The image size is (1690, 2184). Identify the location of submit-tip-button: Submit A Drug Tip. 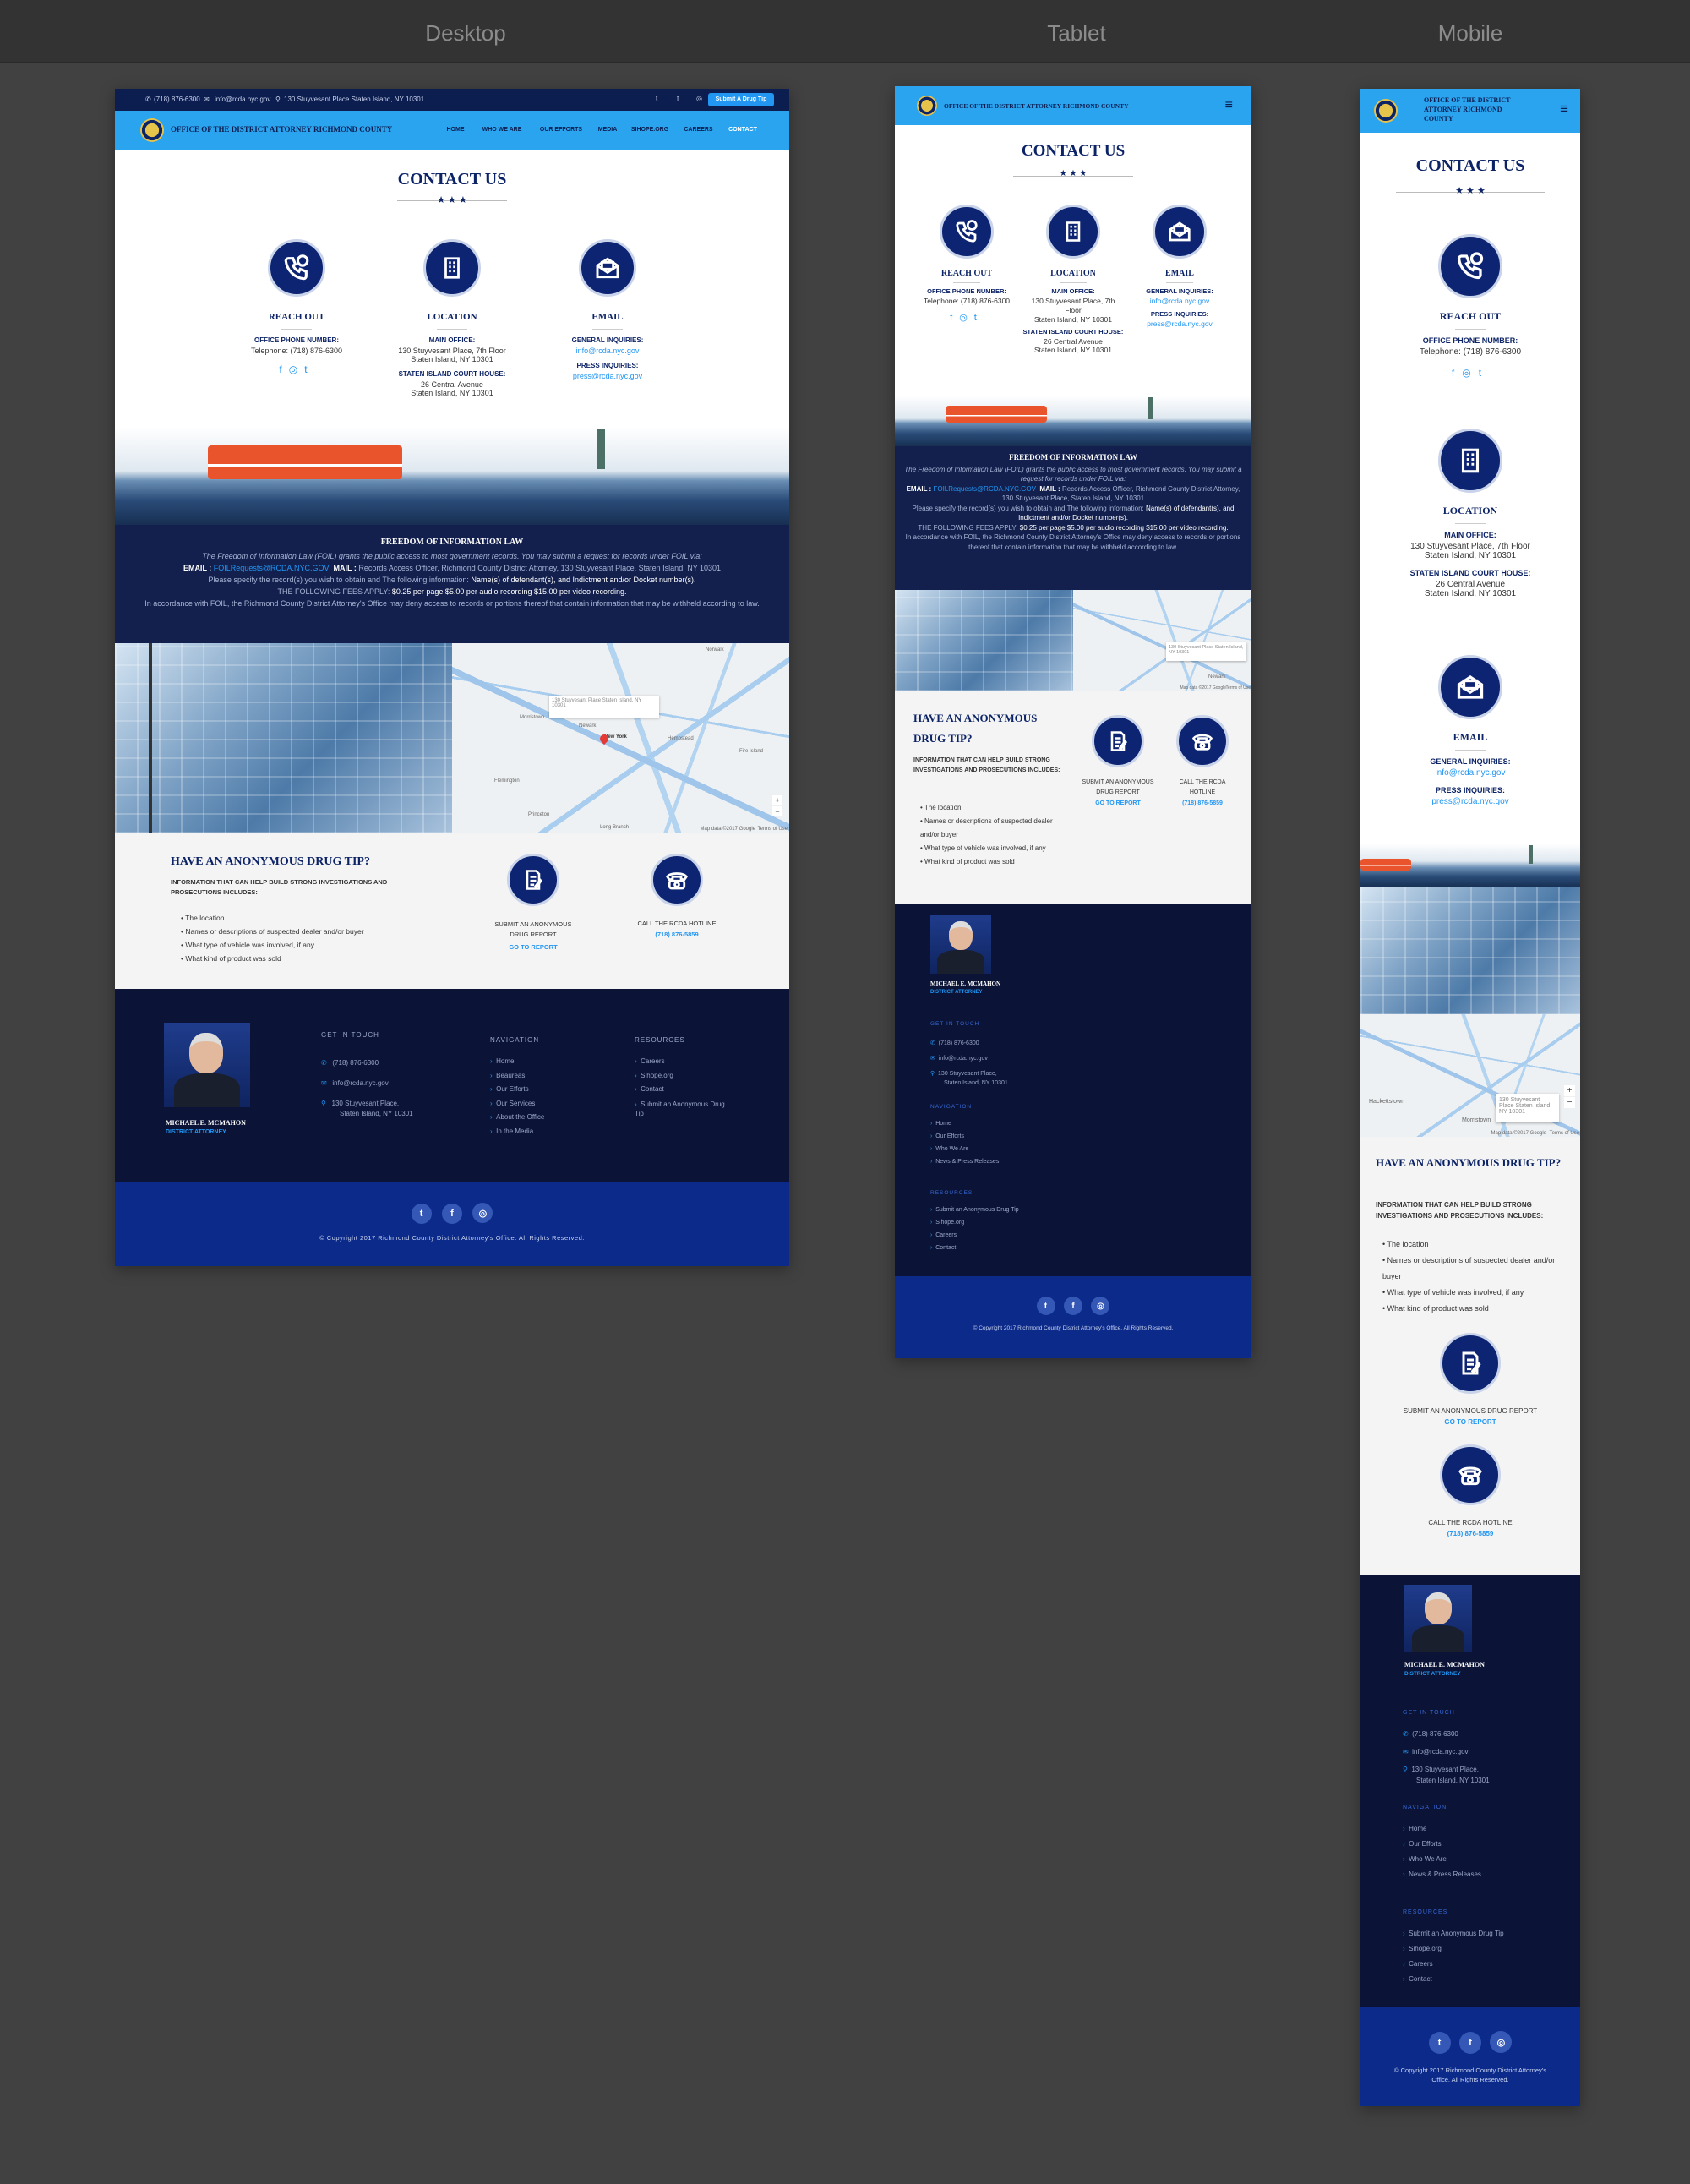
(741, 99).